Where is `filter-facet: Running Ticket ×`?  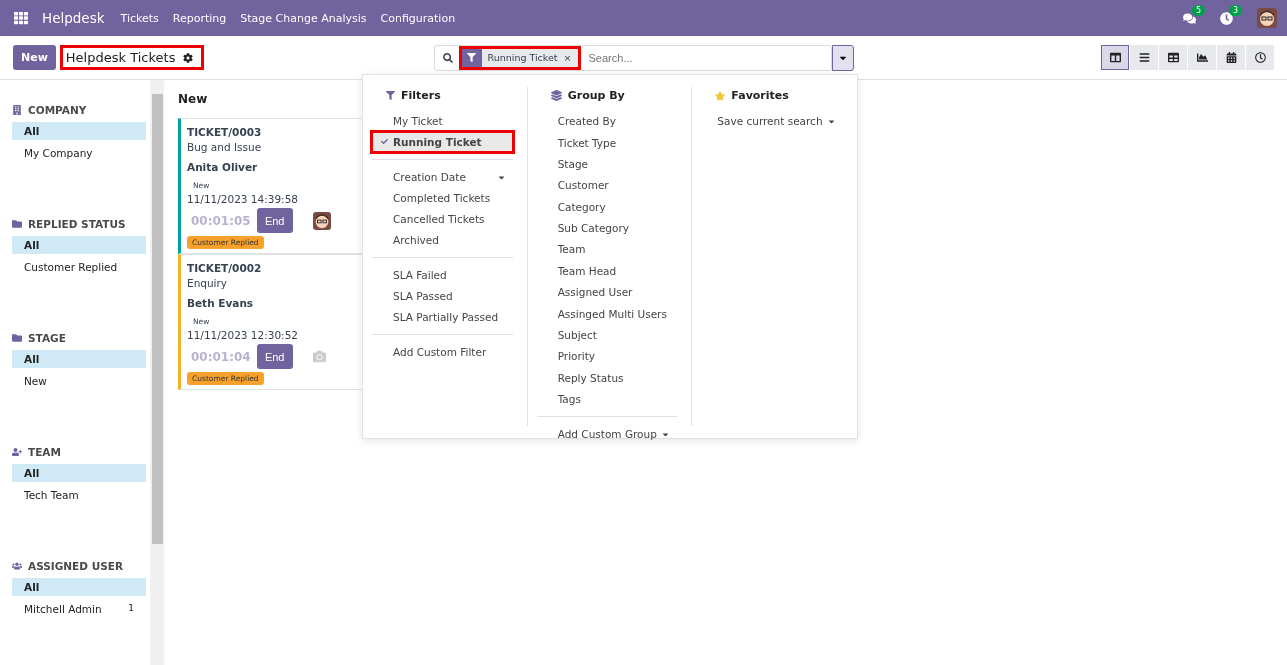 filter-facet: Running Ticket × is located at coordinates (519, 57).